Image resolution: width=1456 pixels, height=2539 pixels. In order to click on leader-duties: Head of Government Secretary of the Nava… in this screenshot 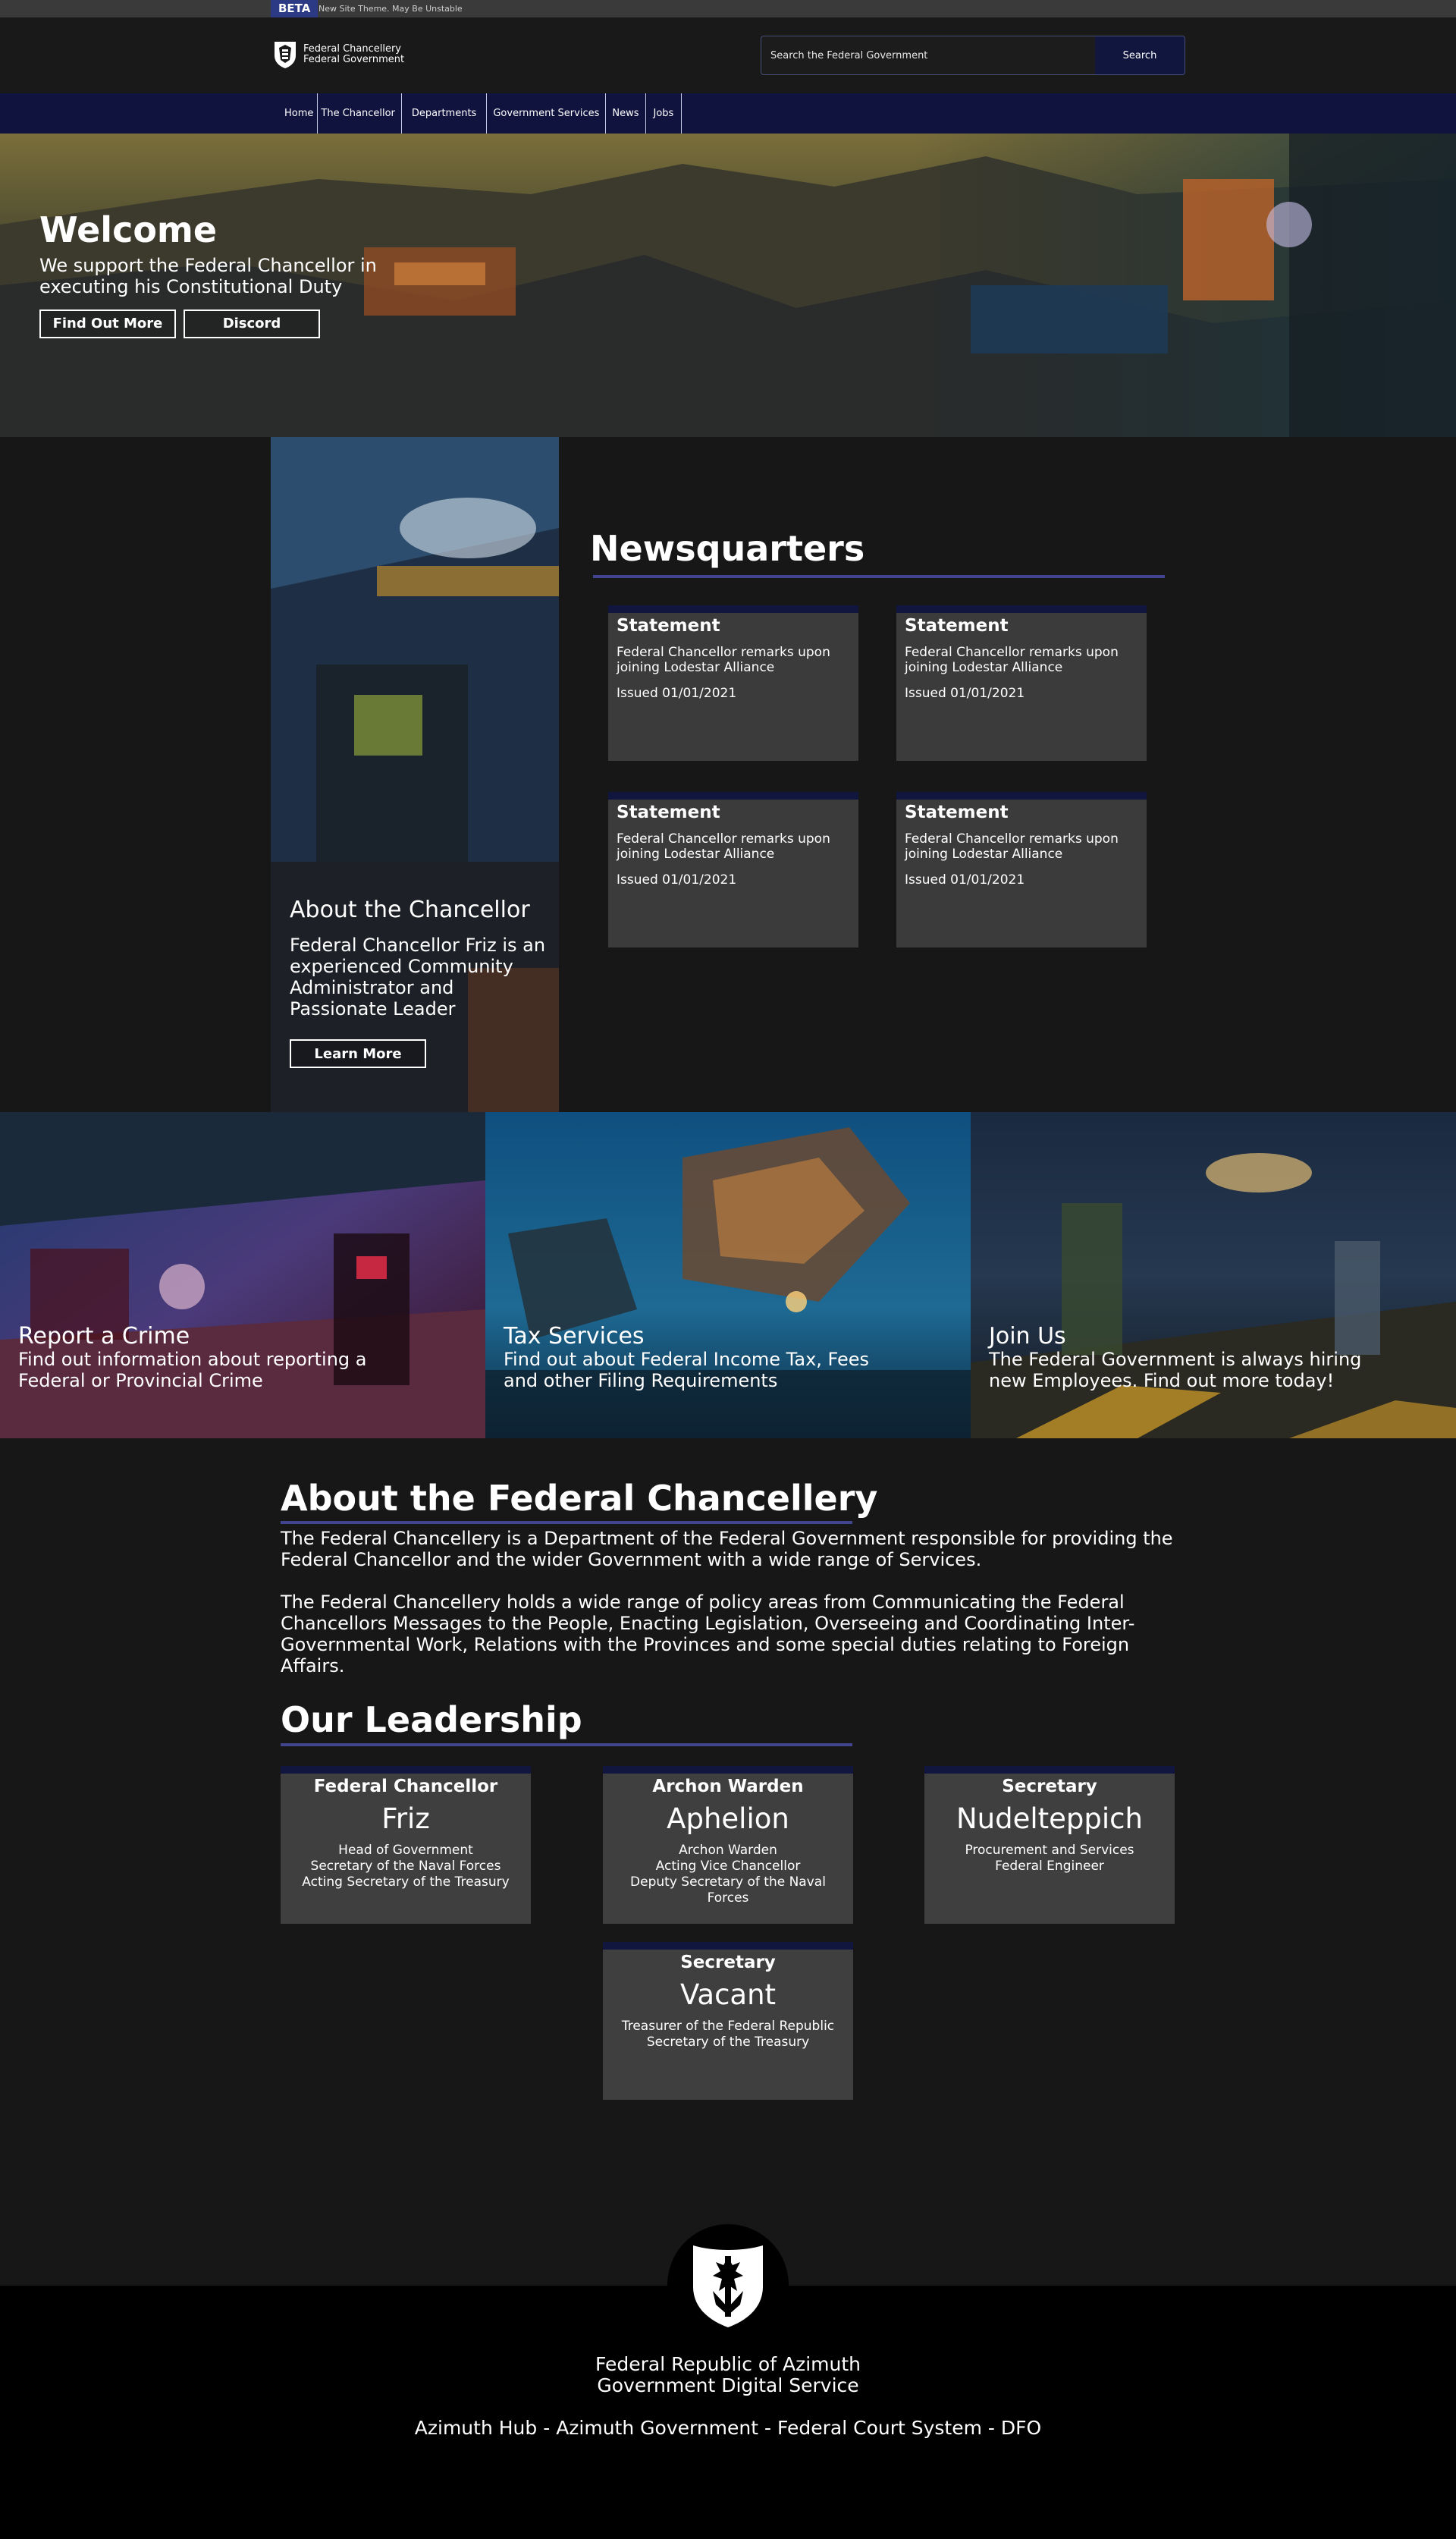, I will do `click(406, 1866)`.